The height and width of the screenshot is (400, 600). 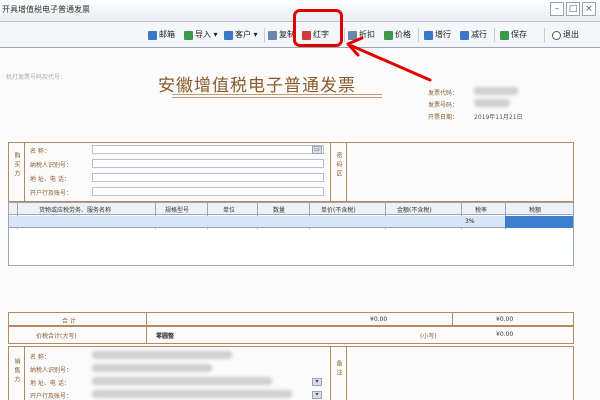 What do you see at coordinates (257, 86) in the screenshot?
I see `invoice-title: 安徽增值税电子普通发票` at bounding box center [257, 86].